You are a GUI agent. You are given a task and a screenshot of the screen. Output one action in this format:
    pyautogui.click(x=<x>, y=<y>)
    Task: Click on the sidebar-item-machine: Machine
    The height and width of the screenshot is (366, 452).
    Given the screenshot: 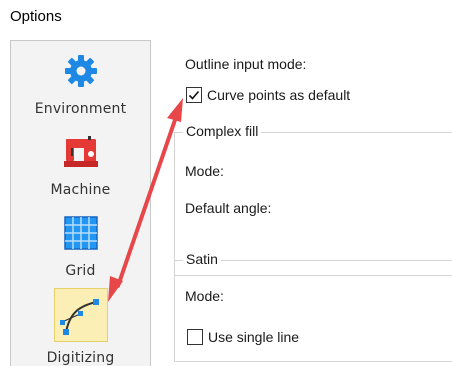 What is the action you would take?
    pyautogui.click(x=80, y=165)
    